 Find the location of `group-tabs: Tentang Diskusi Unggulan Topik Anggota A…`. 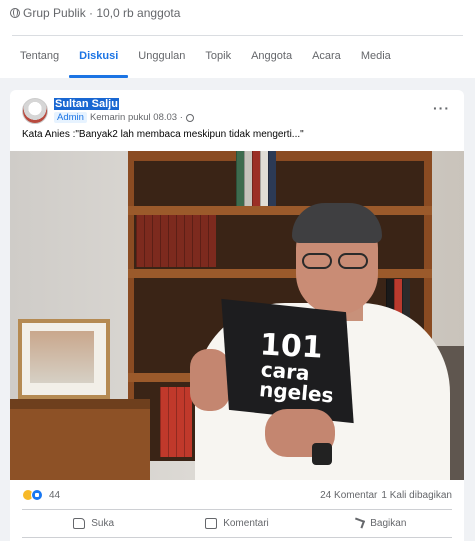

group-tabs: Tentang Diskusi Unggulan Topik Anggota A… is located at coordinates (205, 57).